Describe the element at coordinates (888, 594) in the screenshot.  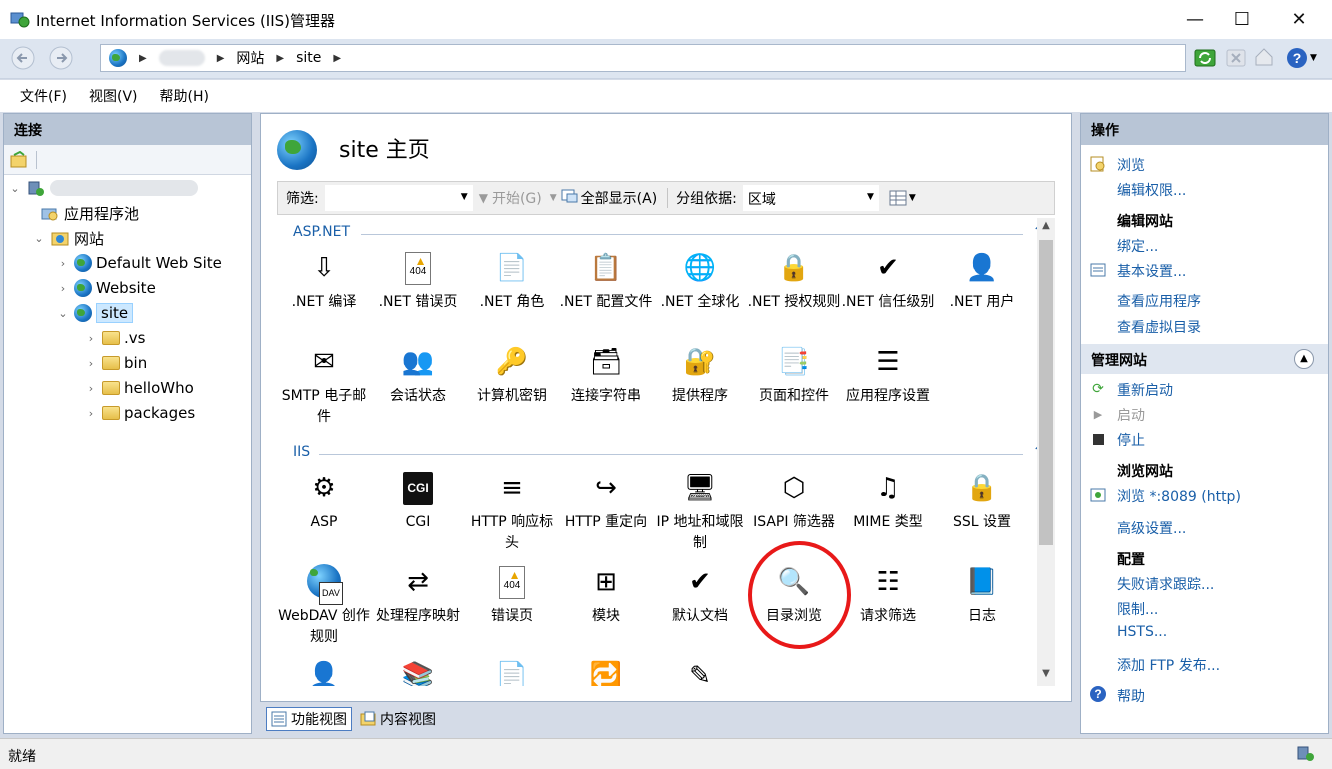
I see `feature-item: ☷ 请求筛选` at that location.